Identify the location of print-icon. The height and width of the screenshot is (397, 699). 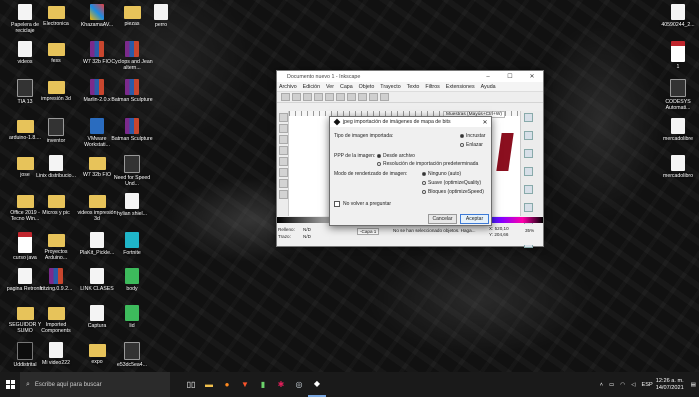
(318, 97).